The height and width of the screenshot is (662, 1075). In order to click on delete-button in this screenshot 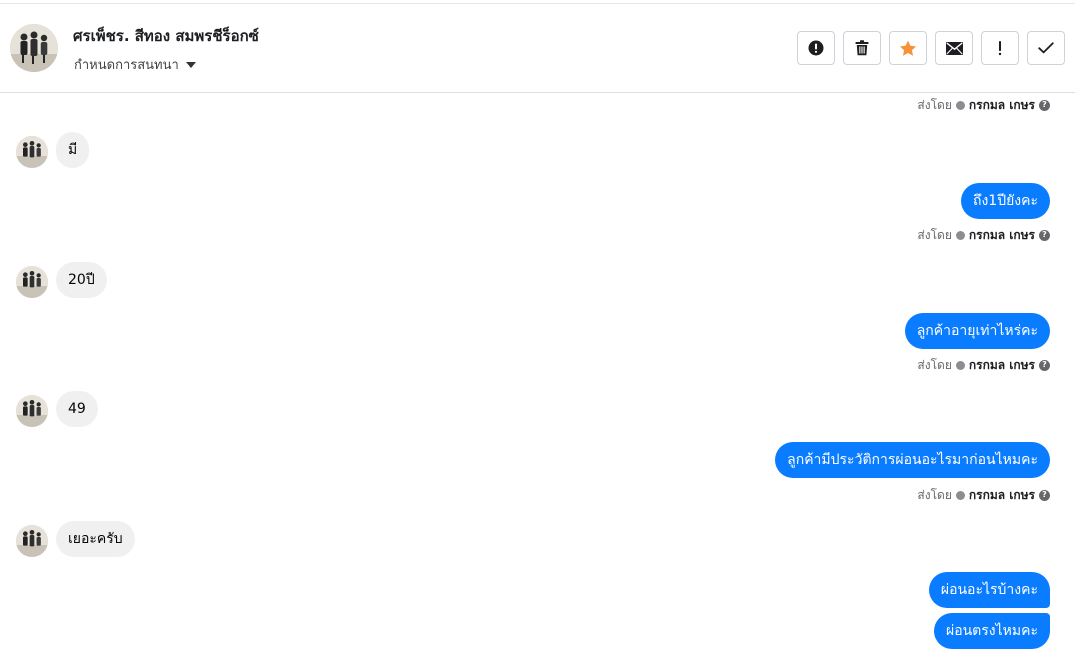, I will do `click(862, 48)`.